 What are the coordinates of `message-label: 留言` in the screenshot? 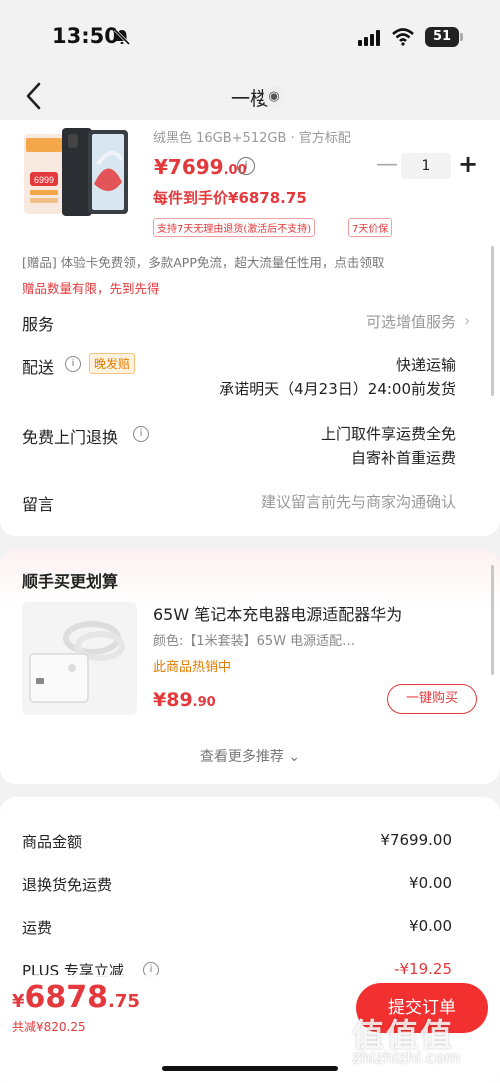 It's located at (38, 504).